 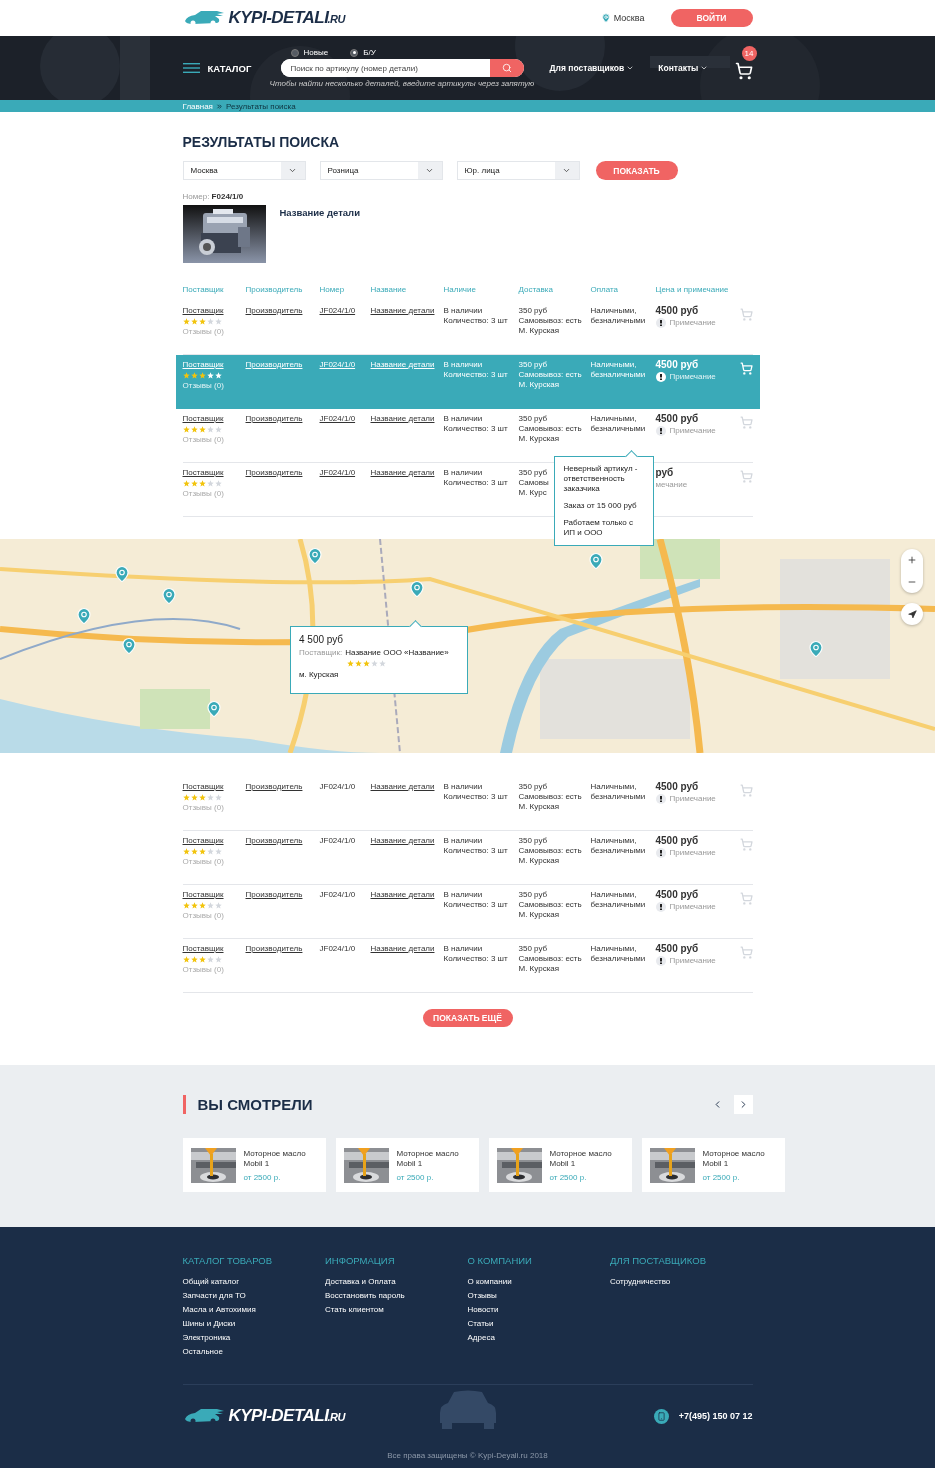 What do you see at coordinates (211, 1281) in the screenshot?
I see `footer-link: Общий каталог` at bounding box center [211, 1281].